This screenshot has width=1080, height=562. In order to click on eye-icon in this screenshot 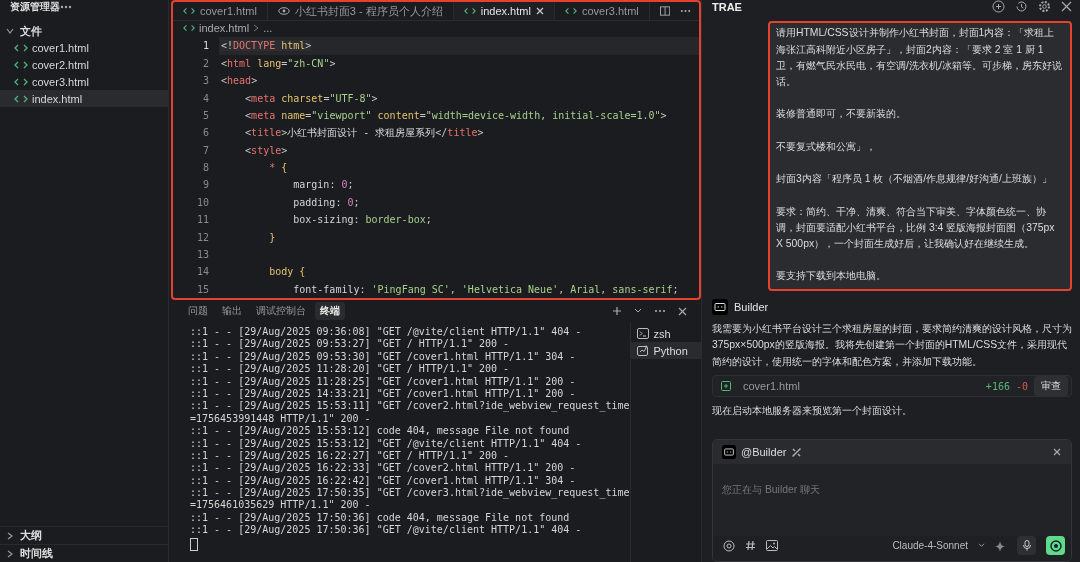, I will do `click(283, 11)`.